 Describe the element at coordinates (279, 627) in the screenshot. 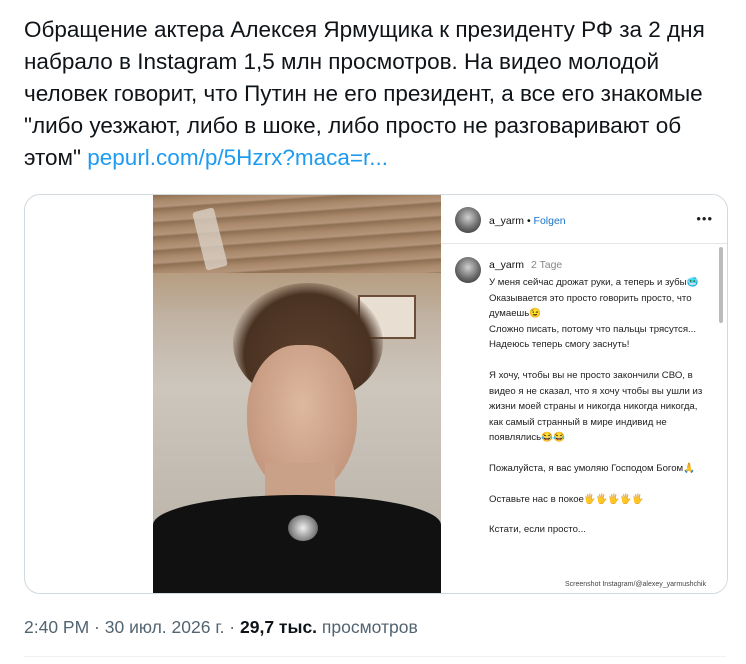

I see `views-count: 29,7 тыс.` at that location.